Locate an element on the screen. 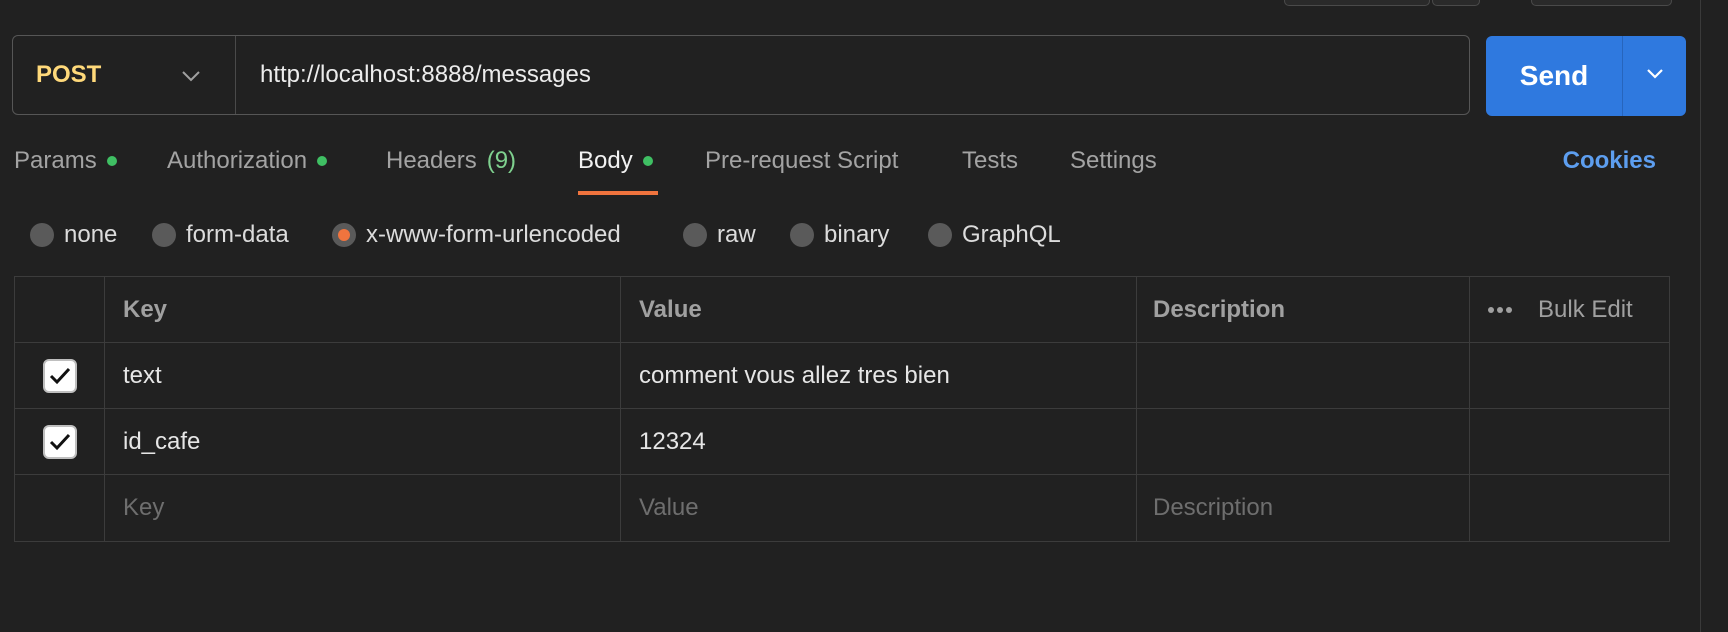 This screenshot has width=1728, height=632. header-actions: Bulk Edit is located at coordinates (1569, 309).